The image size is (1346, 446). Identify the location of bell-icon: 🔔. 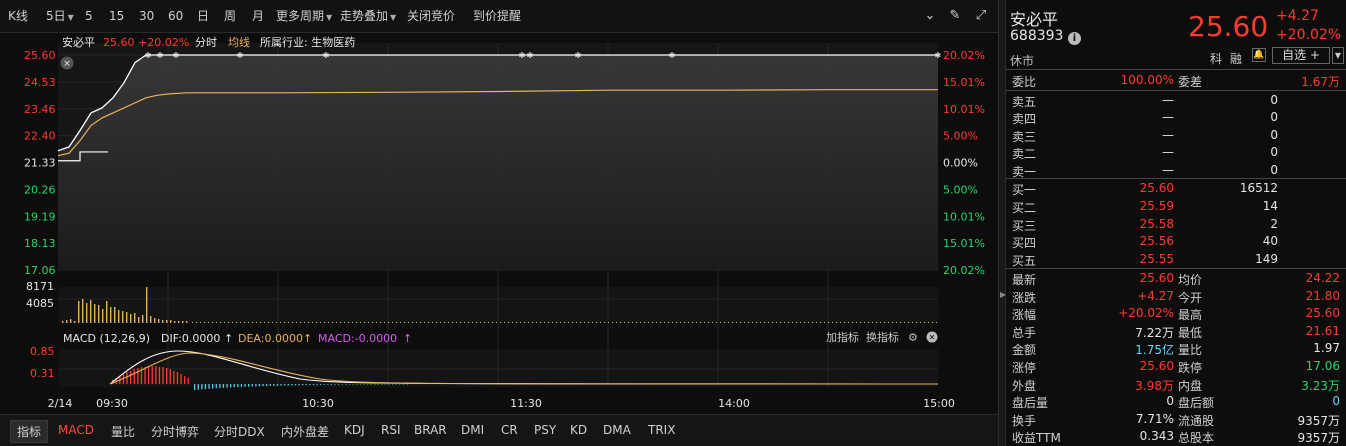
(1259, 55).